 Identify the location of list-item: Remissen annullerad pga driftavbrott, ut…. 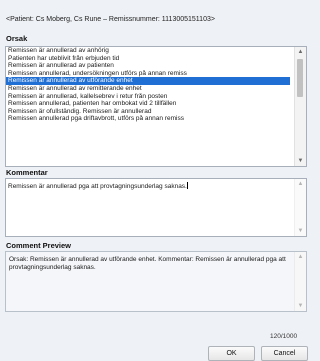
(148, 119).